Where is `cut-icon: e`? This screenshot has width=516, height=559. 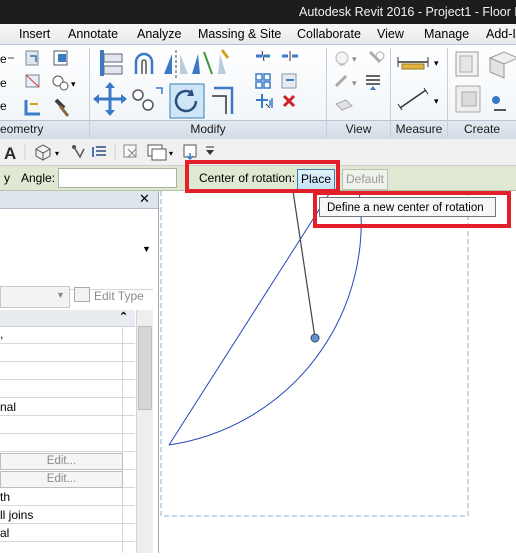
cut-icon: e is located at coordinates (7, 59).